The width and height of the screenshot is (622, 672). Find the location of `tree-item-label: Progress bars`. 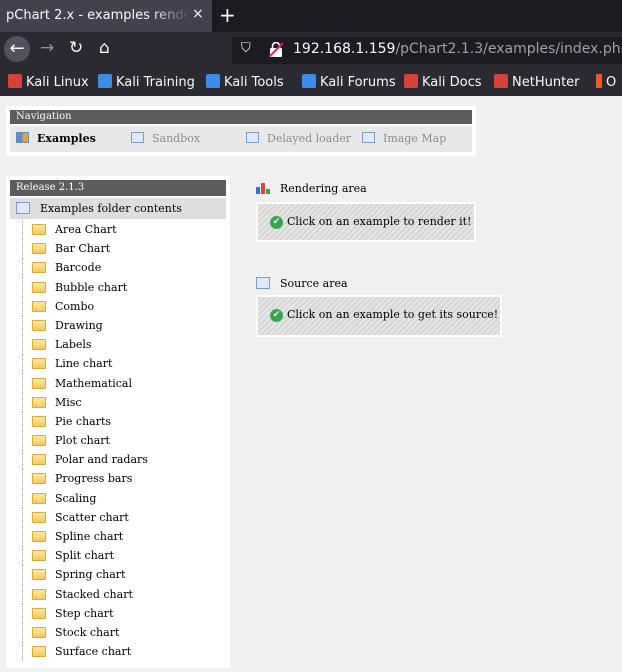

tree-item-label: Progress bars is located at coordinates (94, 479).